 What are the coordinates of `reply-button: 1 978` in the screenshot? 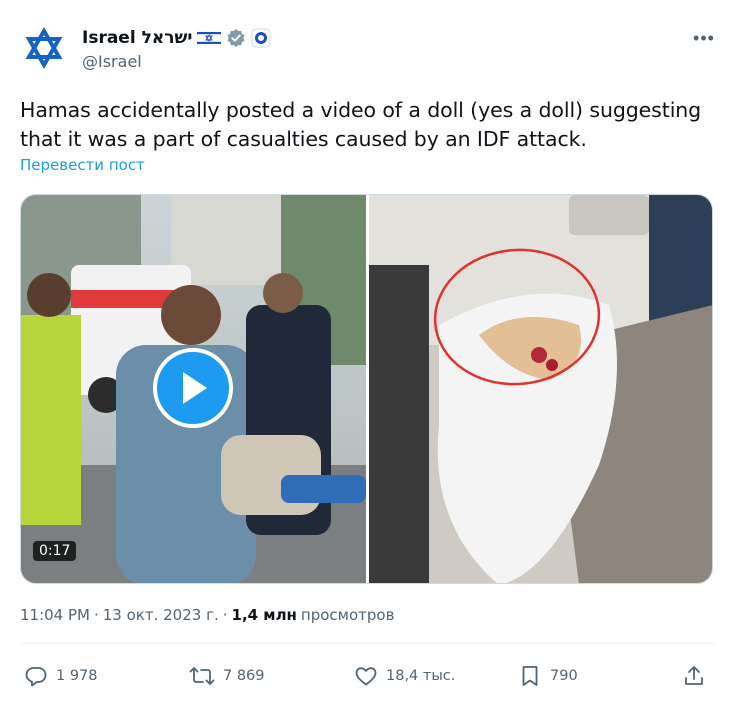 It's located at (61, 676).